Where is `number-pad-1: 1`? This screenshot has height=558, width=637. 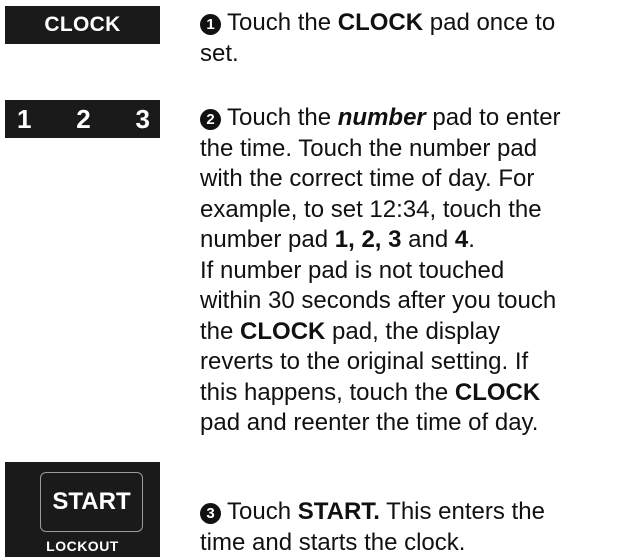 number-pad-1: 1 is located at coordinates (24, 119).